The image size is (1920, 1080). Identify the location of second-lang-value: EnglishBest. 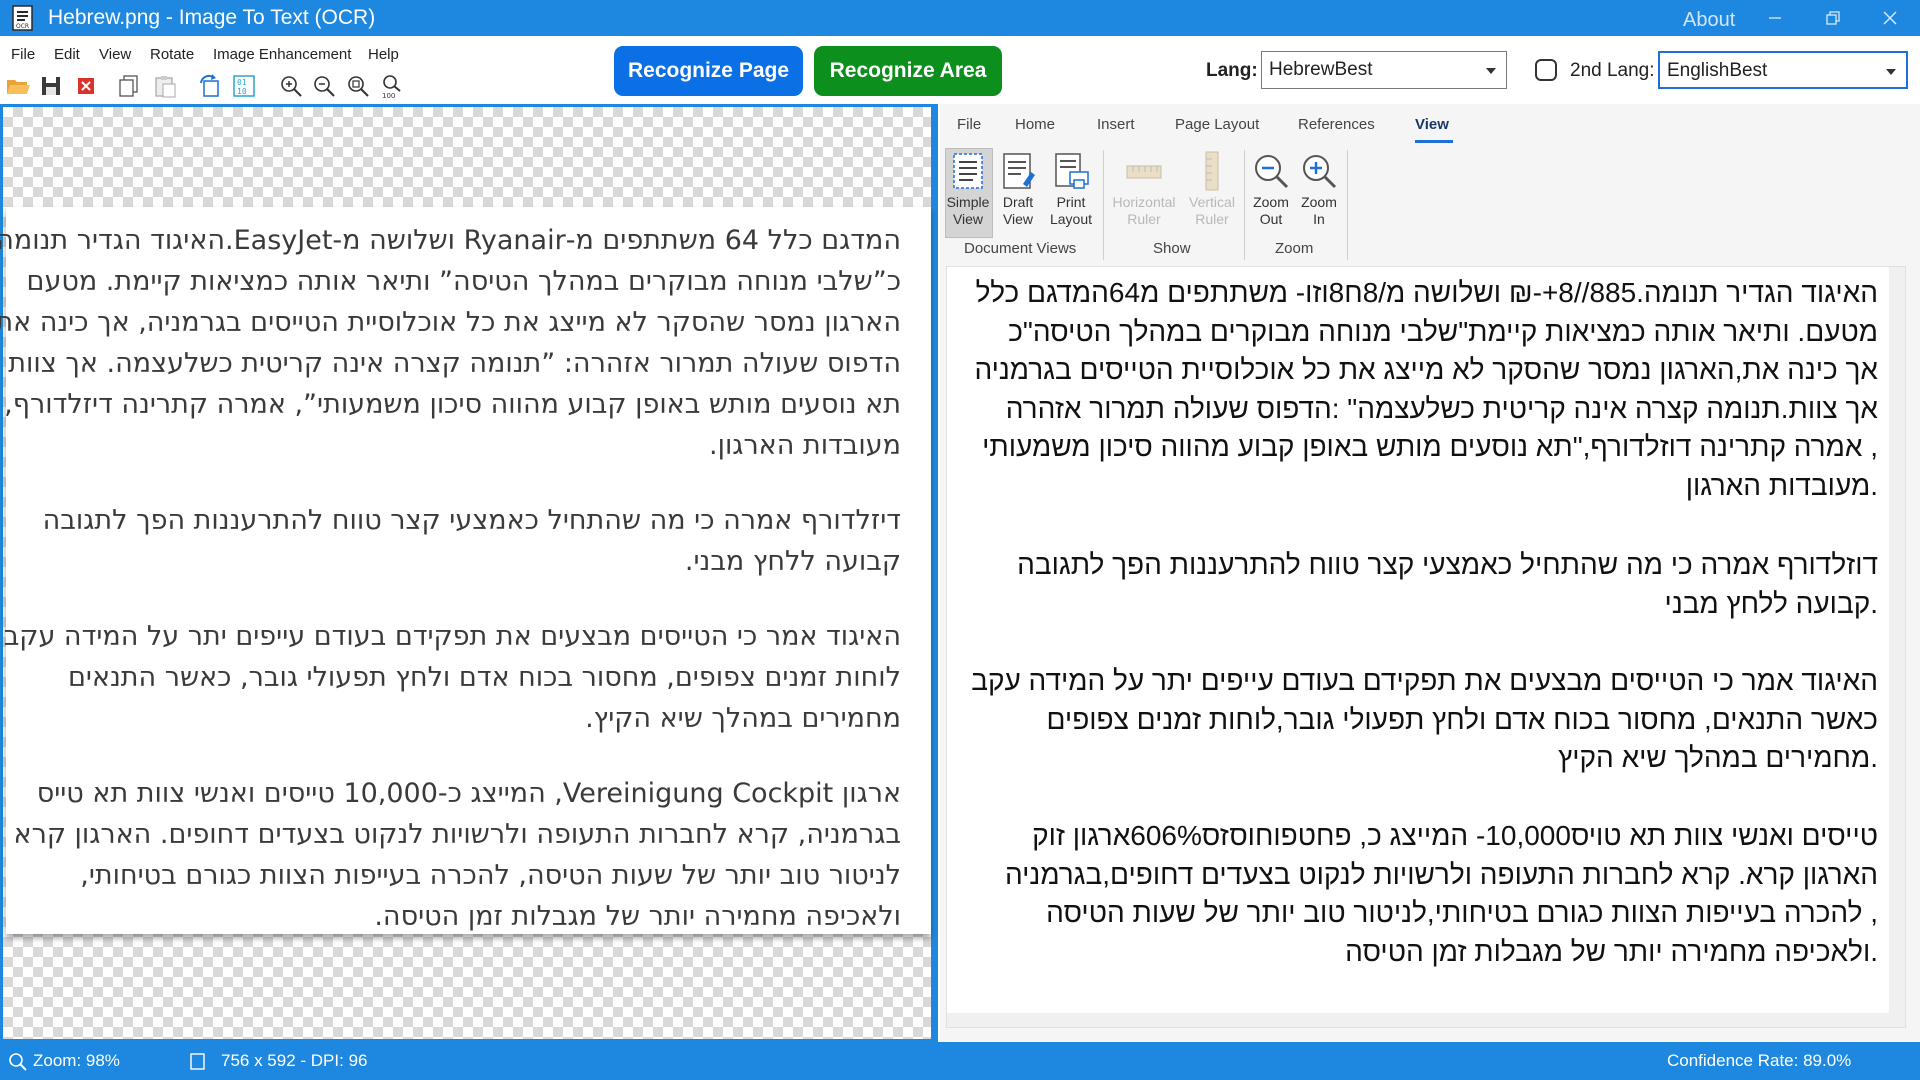
(1717, 70).